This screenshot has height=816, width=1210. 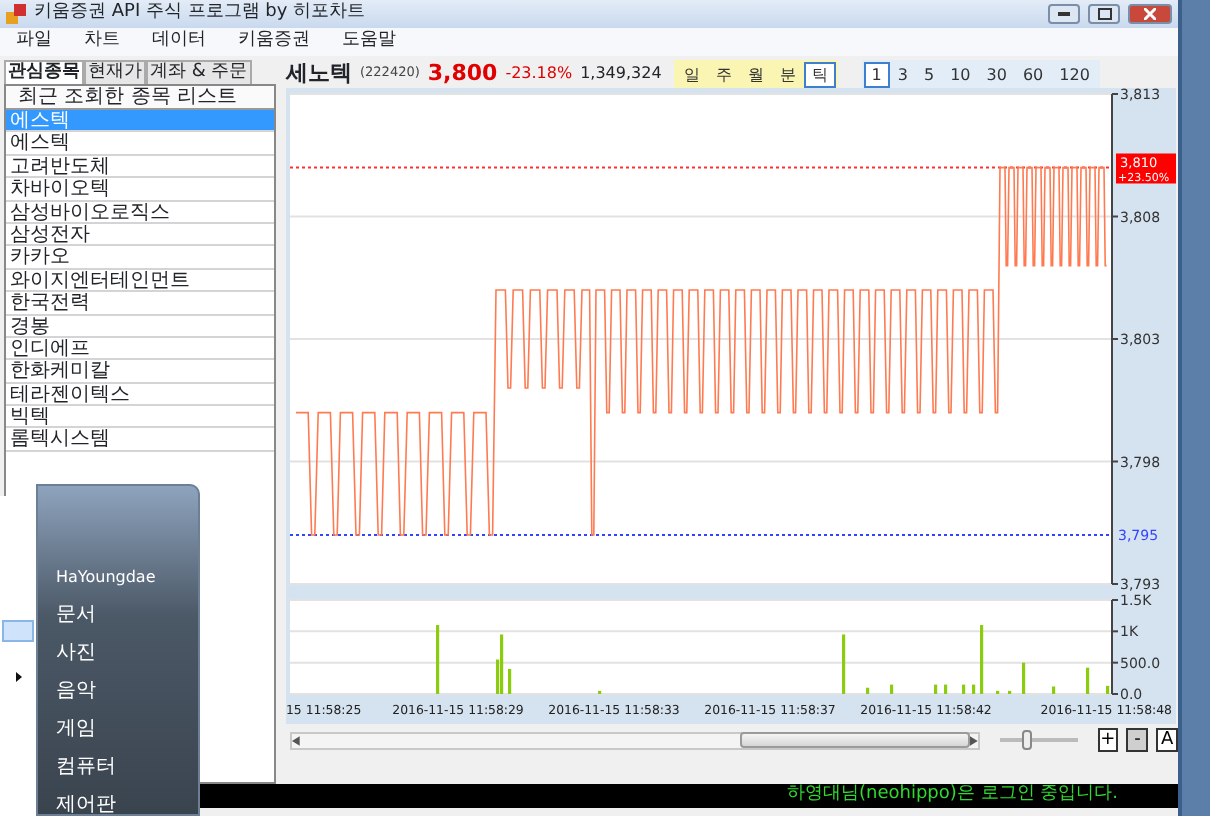 I want to click on menu-item: 키움증권, so click(x=274, y=42).